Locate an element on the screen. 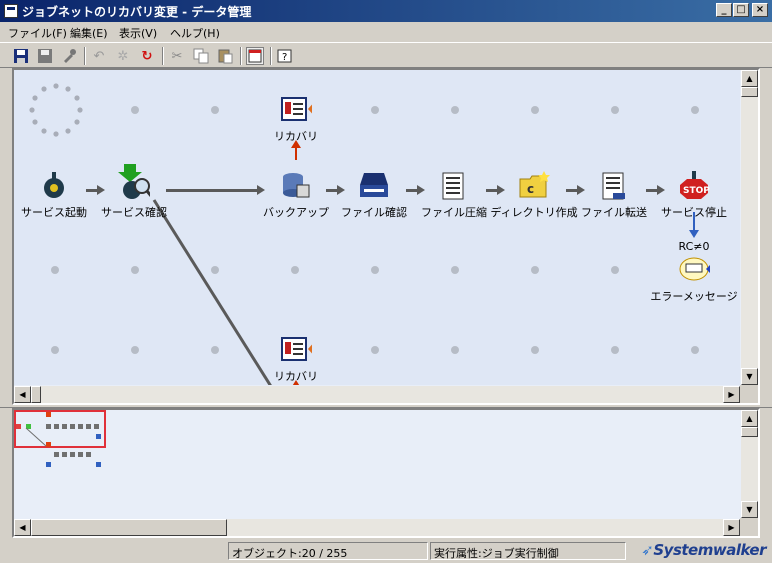  cut-icon: ✂ is located at coordinates (177, 56).